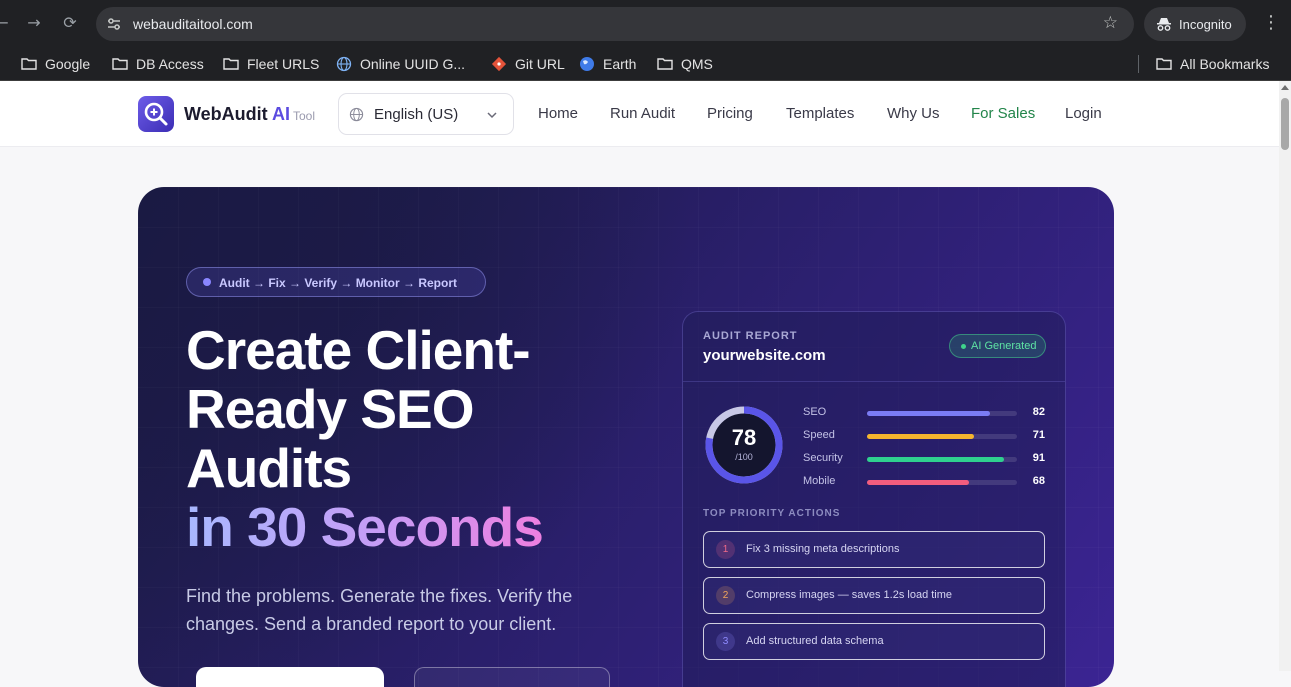 Image resolution: width=1291 pixels, height=687 pixels. I want to click on report-label: AUDIT REPORT, so click(750, 336).